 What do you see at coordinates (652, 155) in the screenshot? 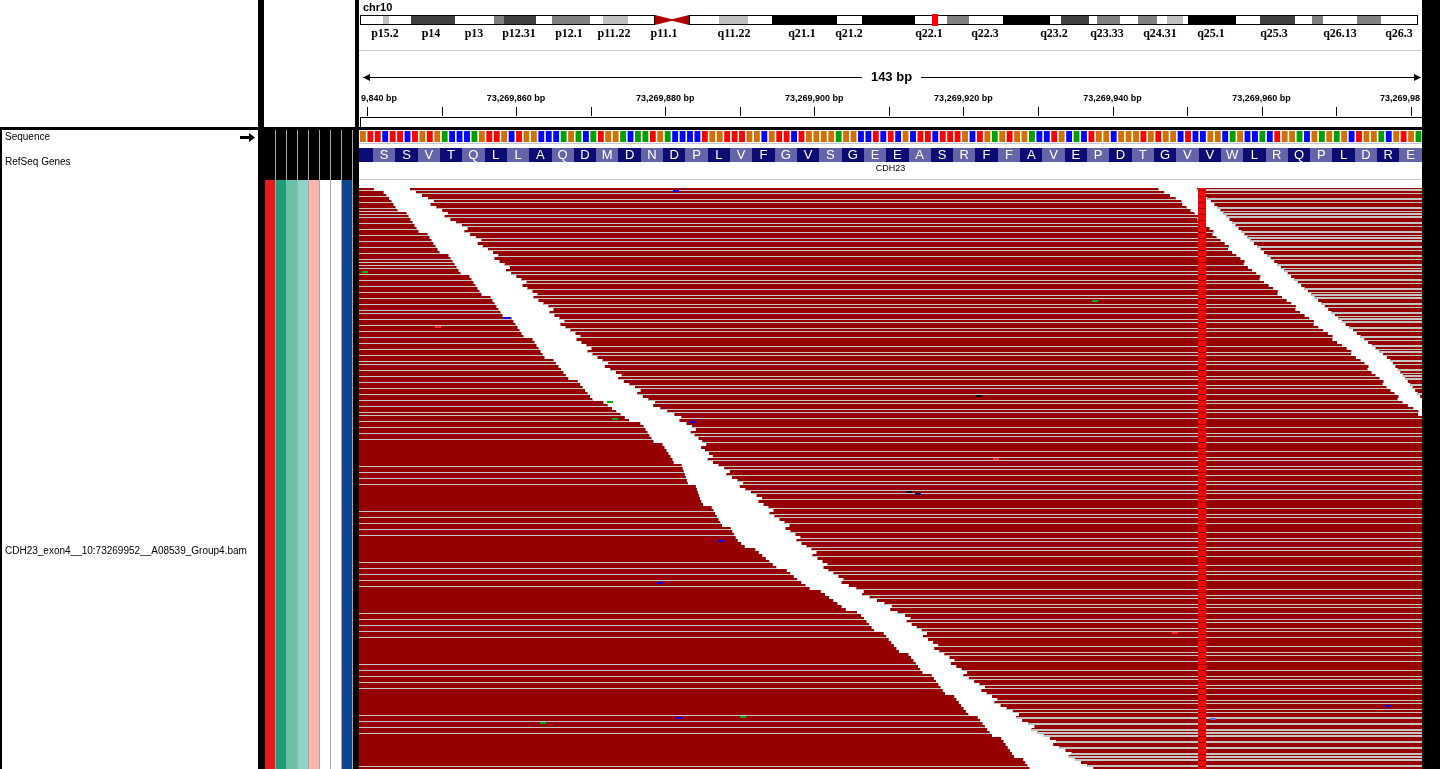
I see `amino-acid: N` at bounding box center [652, 155].